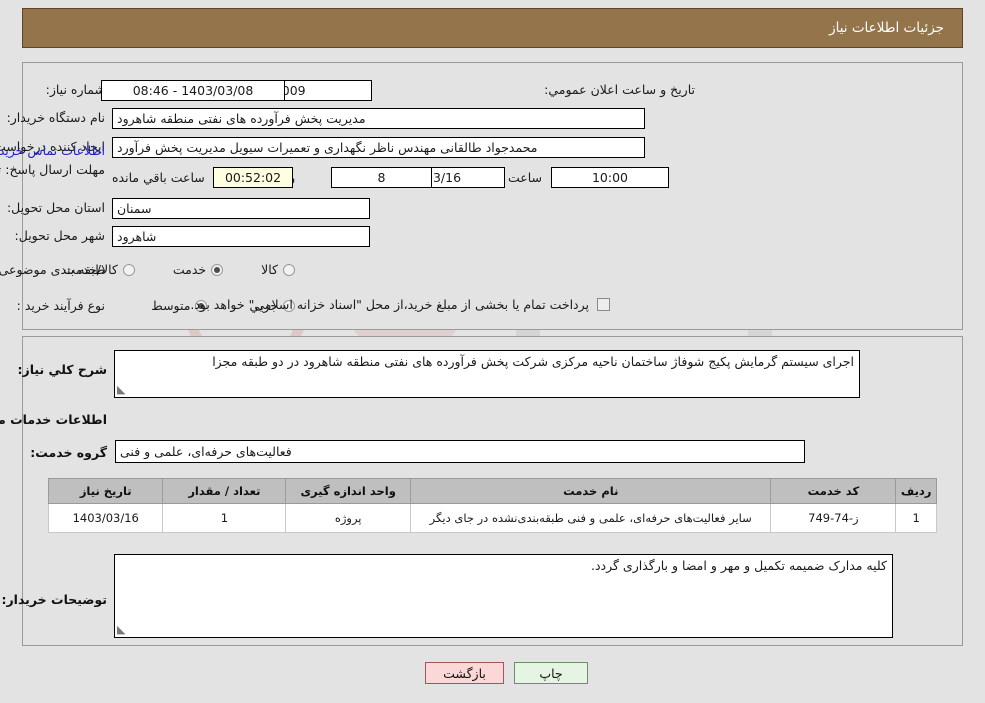 Image resolution: width=985 pixels, height=703 pixels. What do you see at coordinates (53, 419) in the screenshot?
I see `services-section-heading: اطلاعات خدمات مورد نیاز` at bounding box center [53, 419].